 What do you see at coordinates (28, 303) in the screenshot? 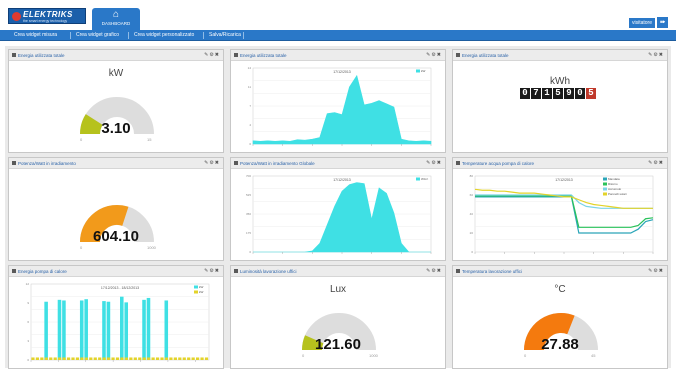
I see `y-tick-label: 9` at bounding box center [28, 303].